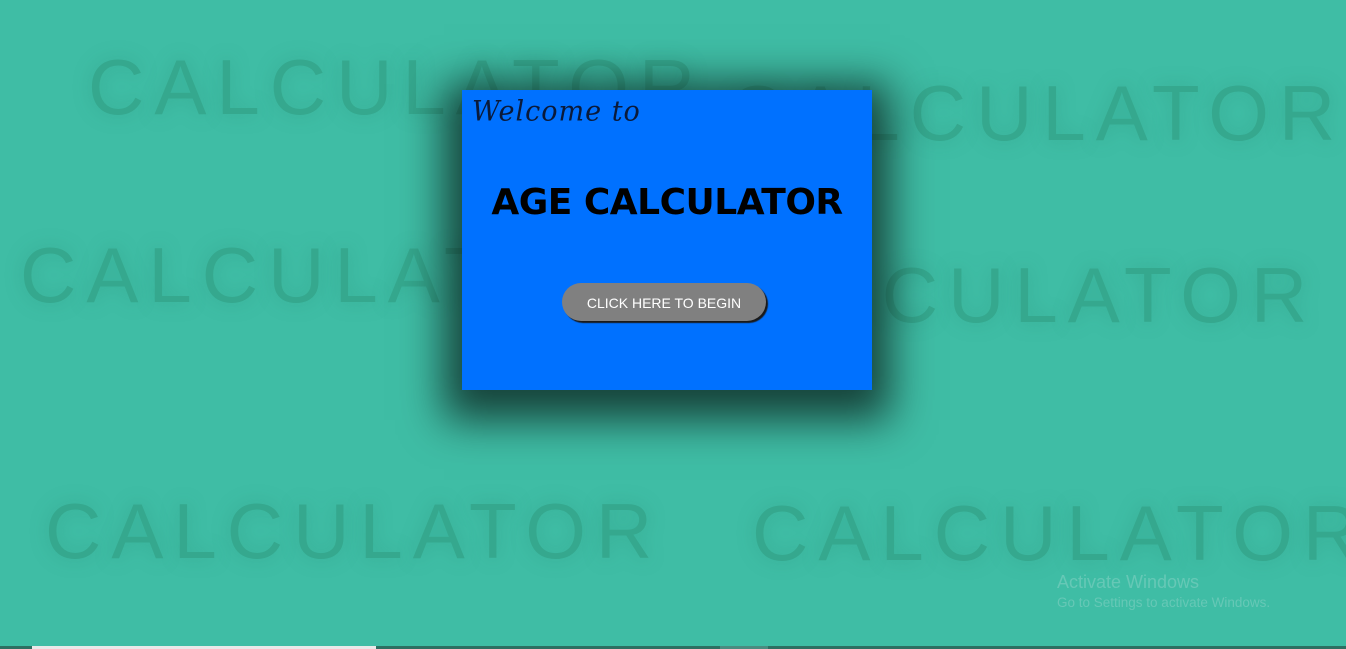  Describe the element at coordinates (1128, 582) in the screenshot. I see `activation-title: Activate Windows` at that location.